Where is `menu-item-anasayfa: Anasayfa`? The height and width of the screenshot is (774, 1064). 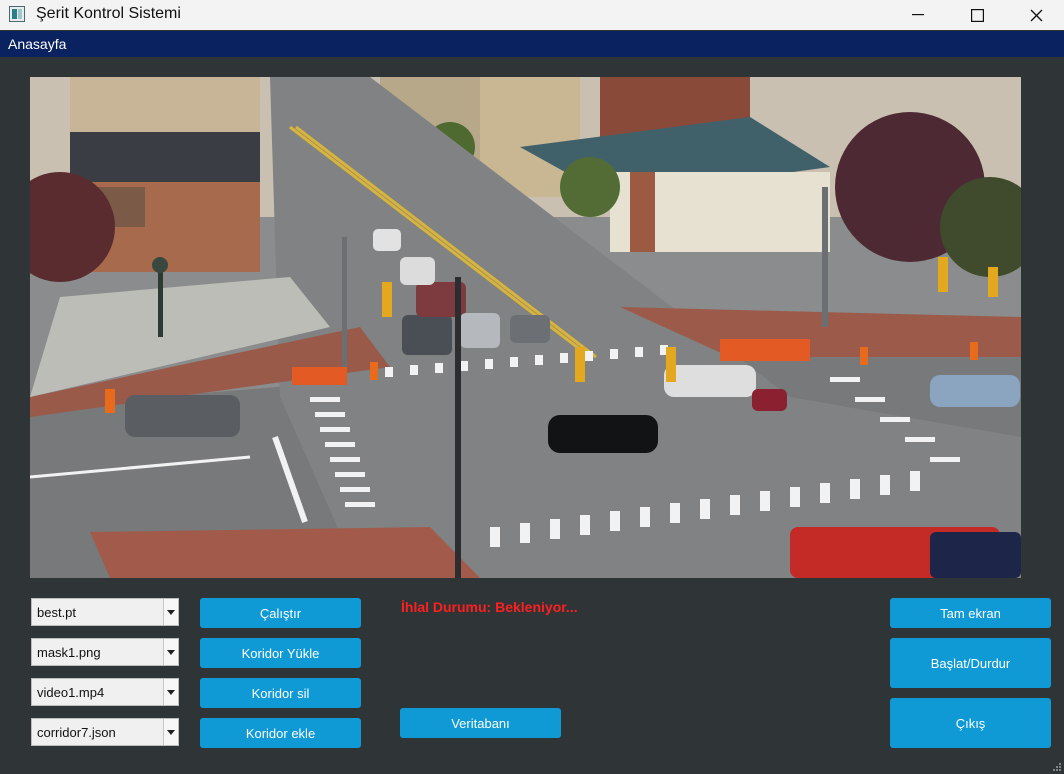 menu-item-anasayfa: Anasayfa is located at coordinates (37, 44).